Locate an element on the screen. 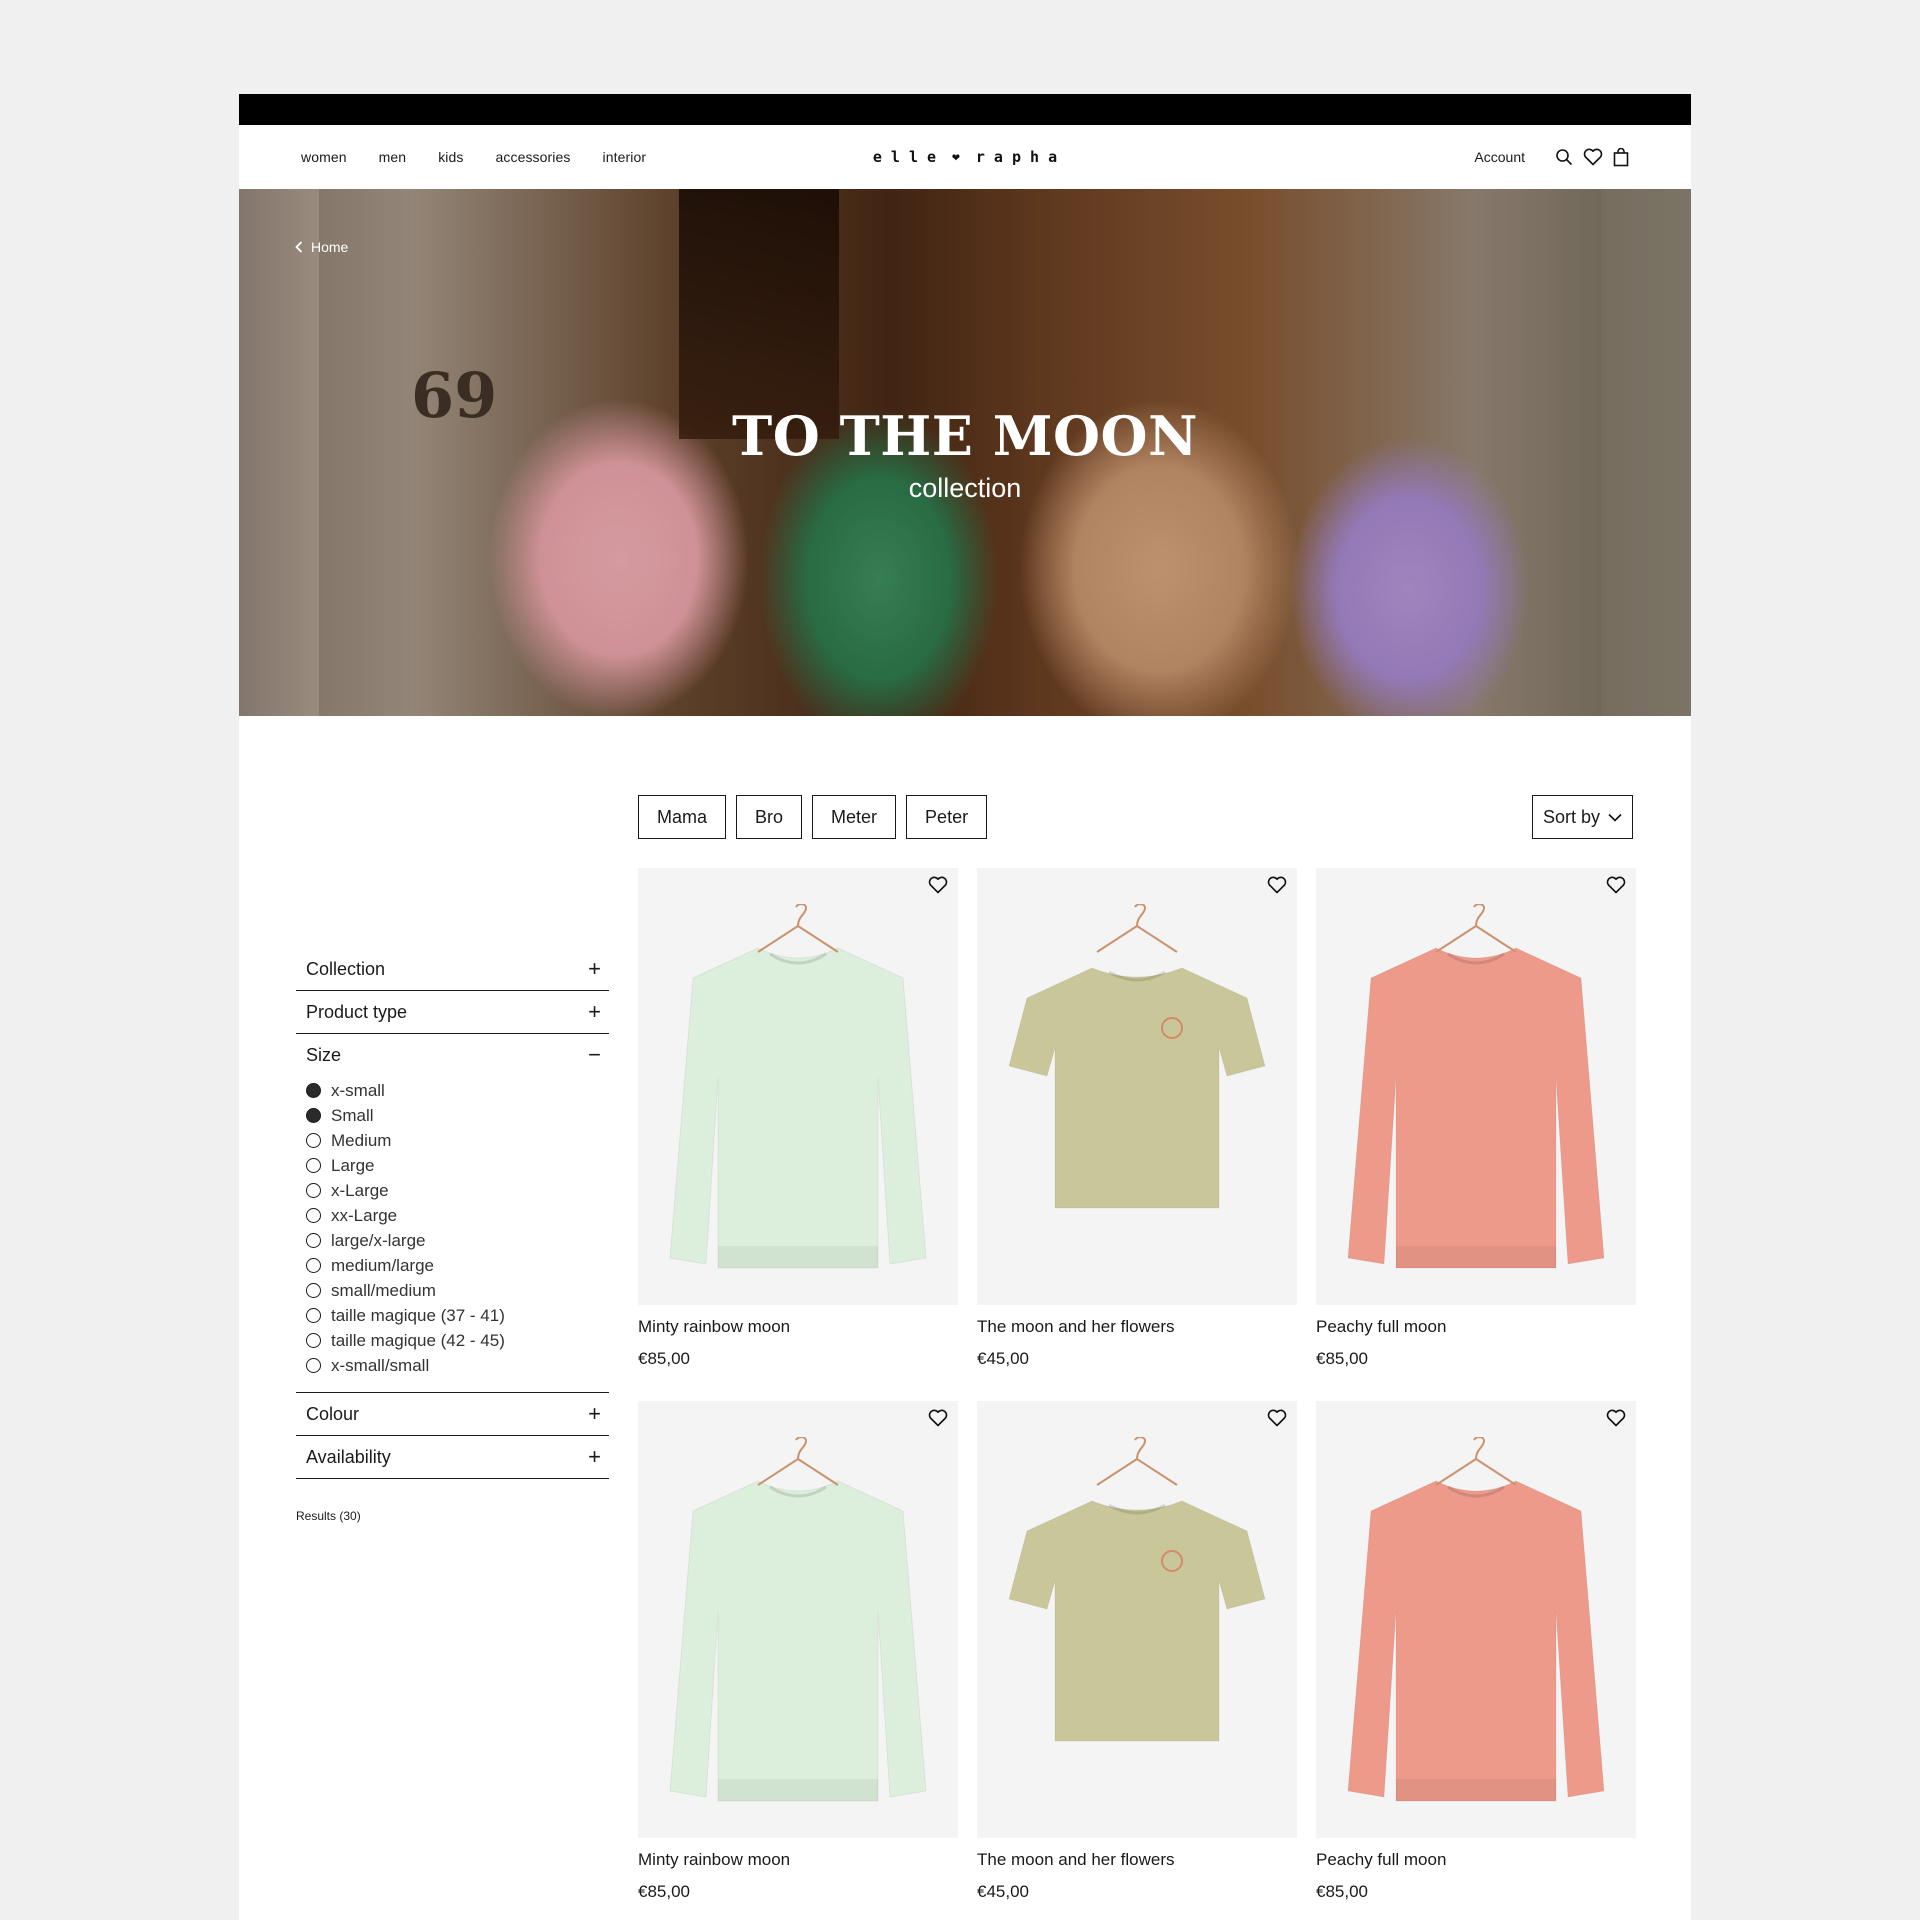  nav-men: men is located at coordinates (393, 157).